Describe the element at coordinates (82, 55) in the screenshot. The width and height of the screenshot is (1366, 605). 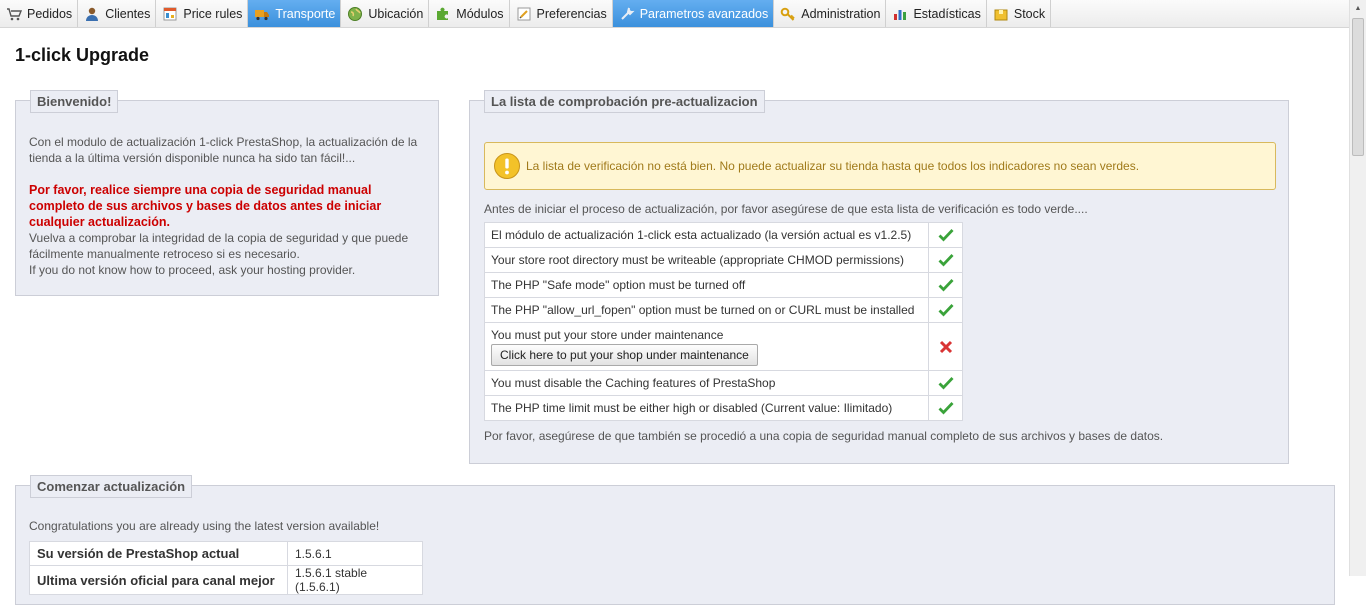
I see `page-title: 1-click Upgrade` at that location.